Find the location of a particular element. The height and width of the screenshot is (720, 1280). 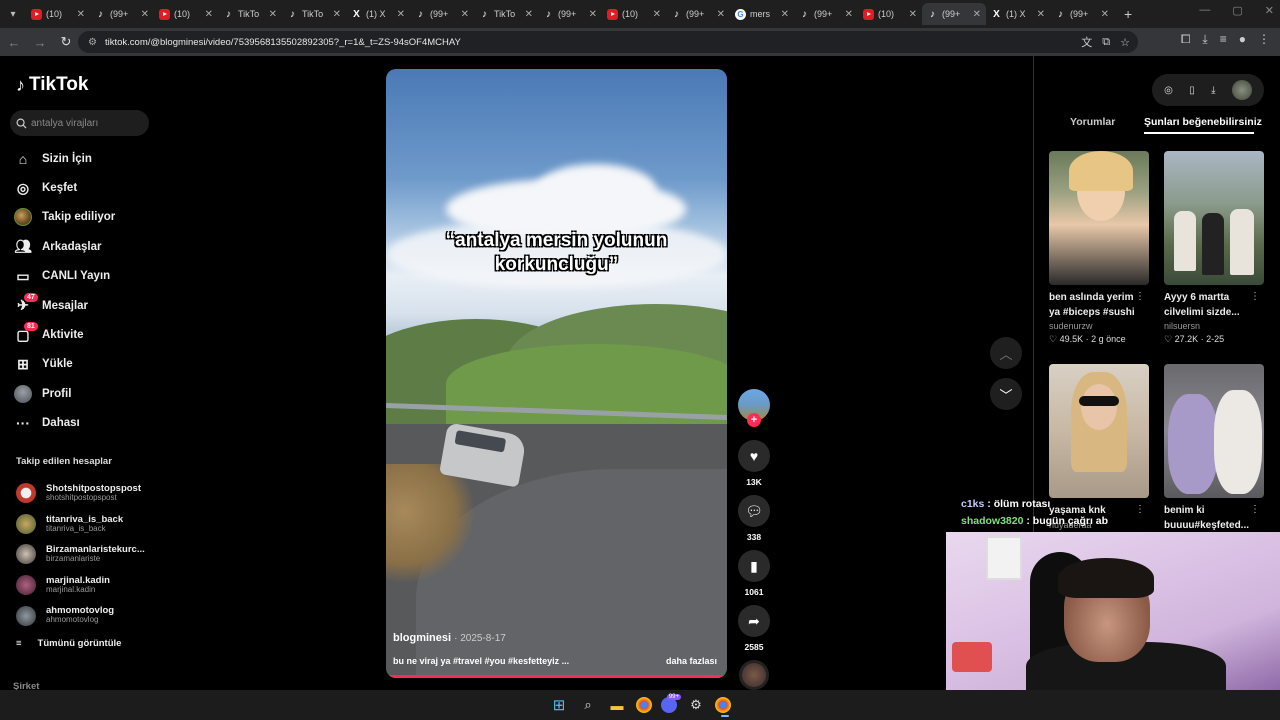

creator-avatar: + is located at coordinates (754, 408).